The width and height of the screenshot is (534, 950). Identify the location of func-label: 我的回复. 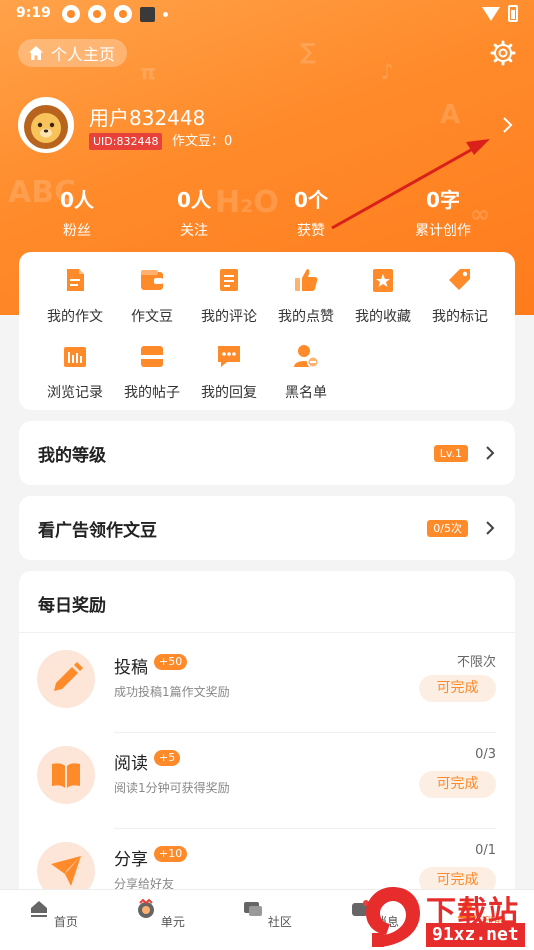
(229, 393).